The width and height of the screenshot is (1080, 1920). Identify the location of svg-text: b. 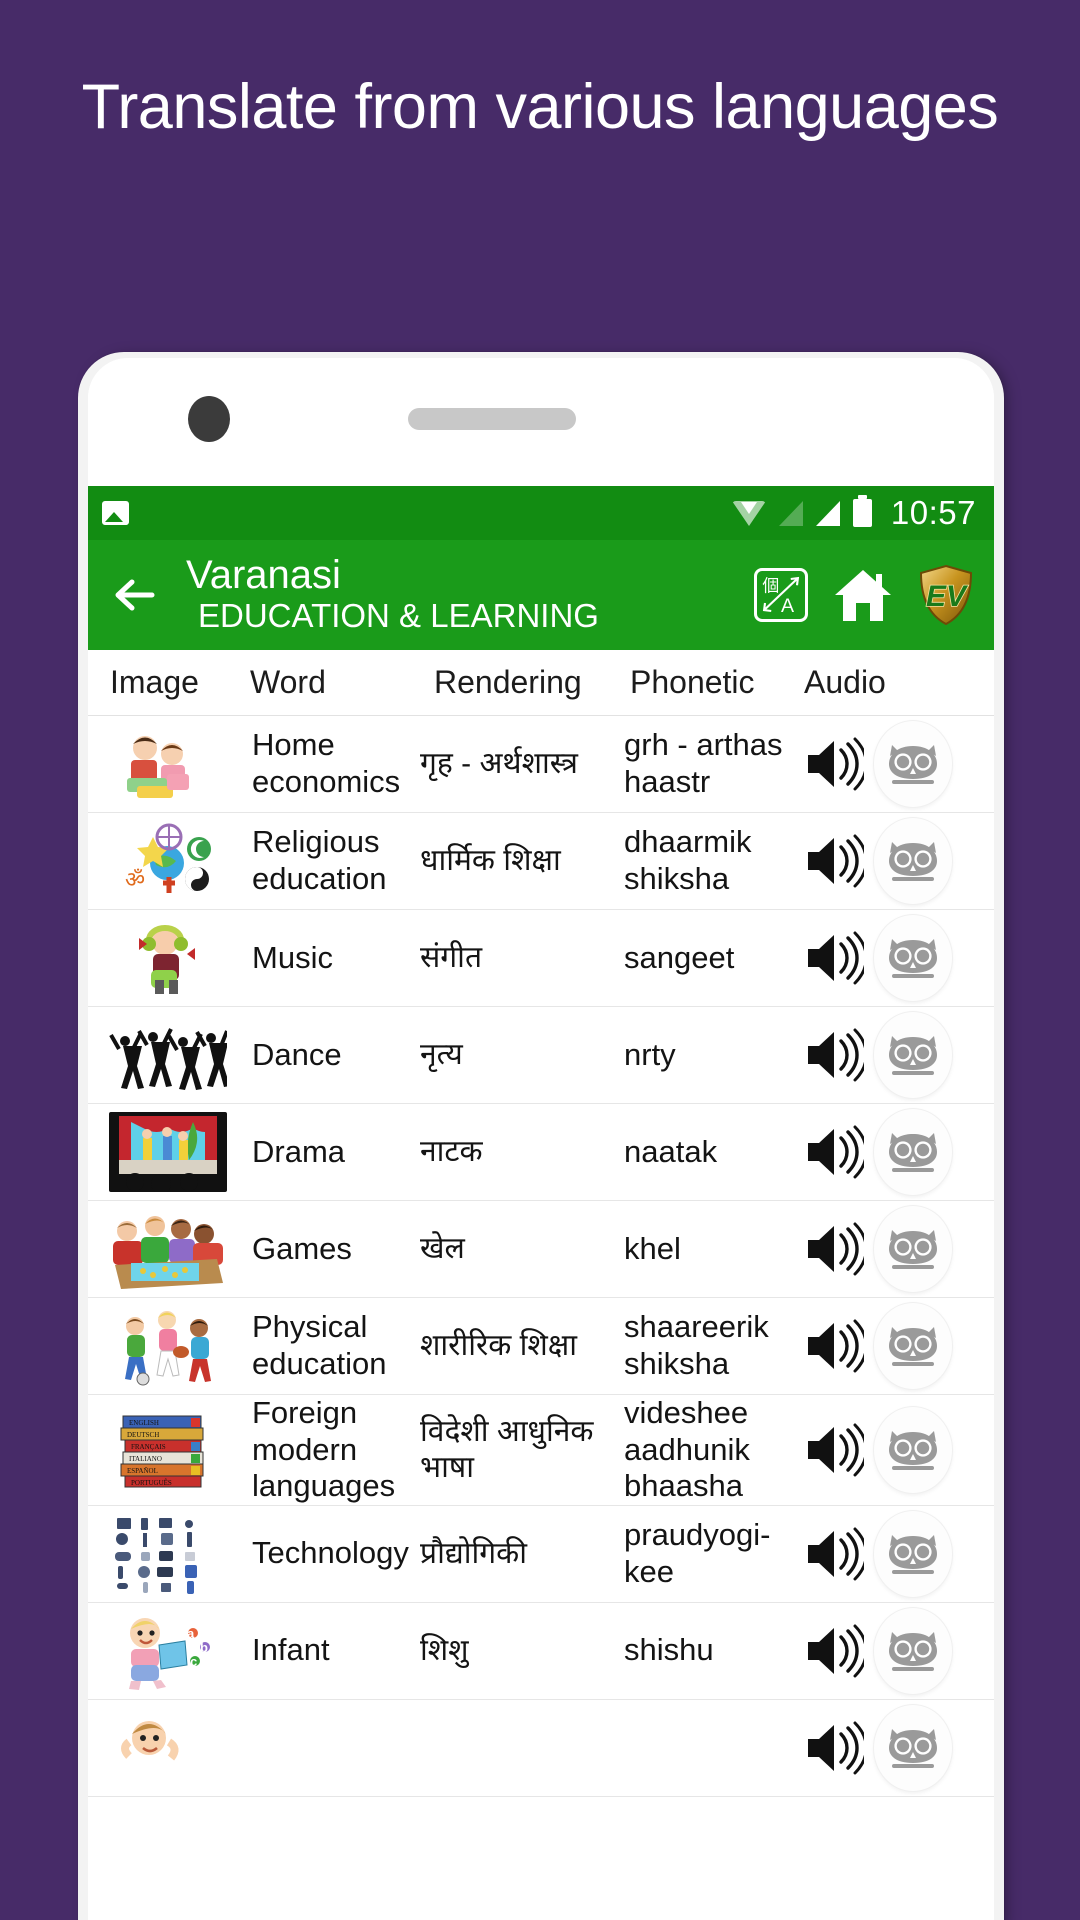
(204, 1647).